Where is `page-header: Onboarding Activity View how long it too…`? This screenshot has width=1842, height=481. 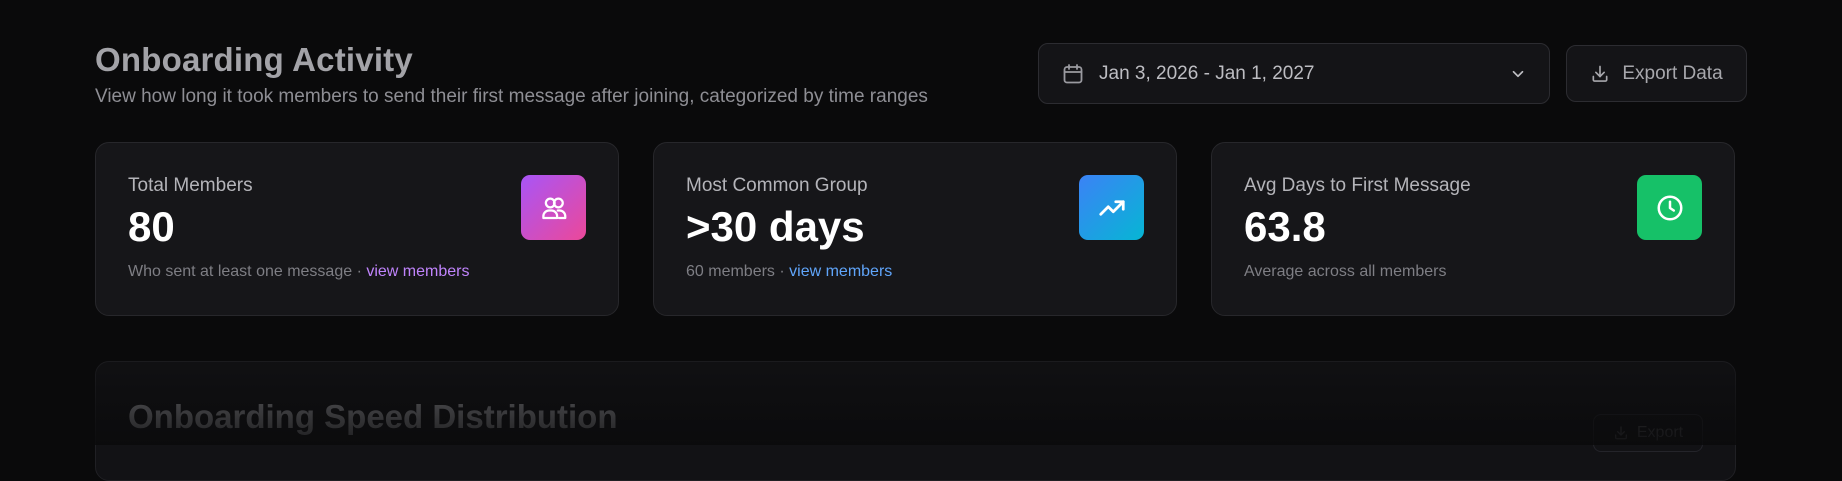 page-header: Onboarding Activity View how long it too… is located at coordinates (921, 74).